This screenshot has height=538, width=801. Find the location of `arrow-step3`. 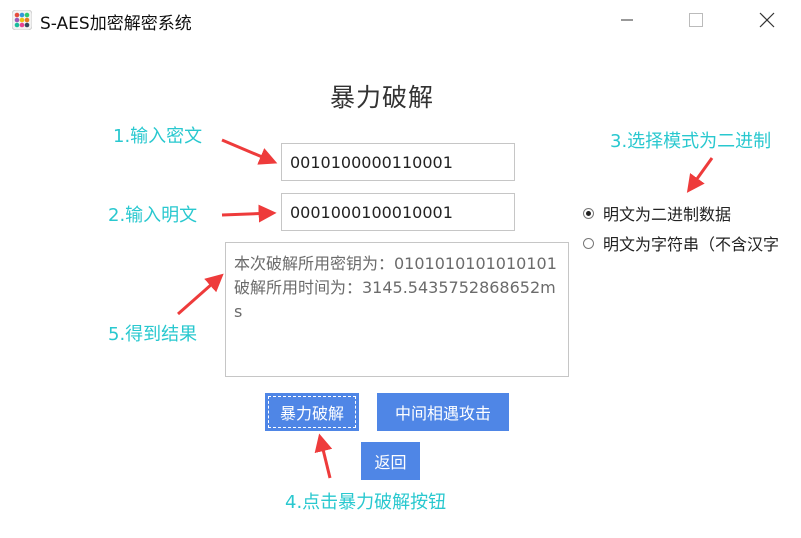

arrow-step3 is located at coordinates (700, 175).